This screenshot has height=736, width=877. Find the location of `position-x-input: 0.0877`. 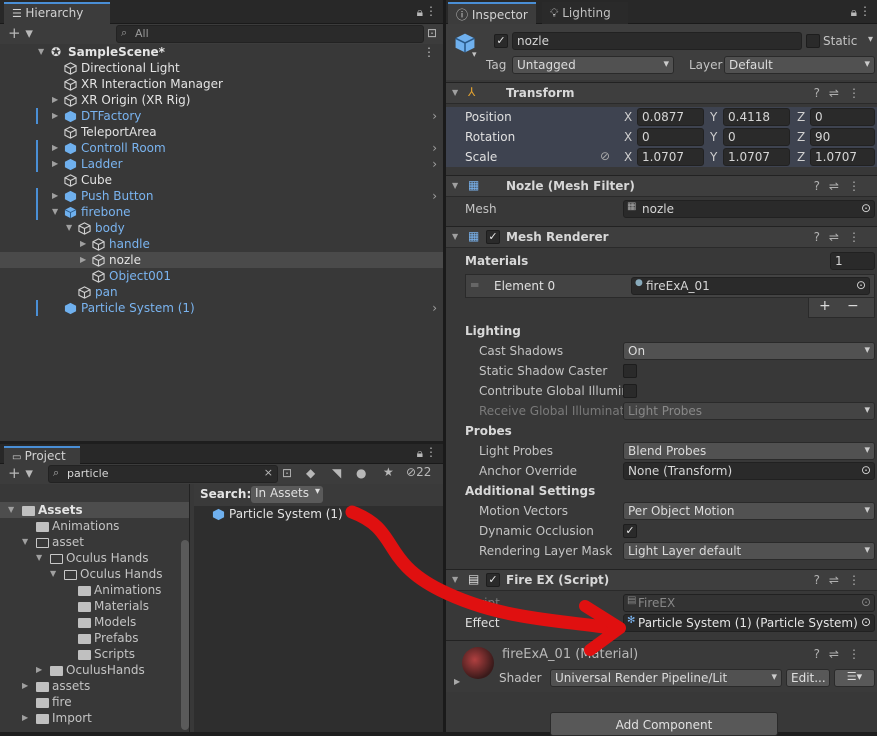

position-x-input: 0.0877 is located at coordinates (670, 117).